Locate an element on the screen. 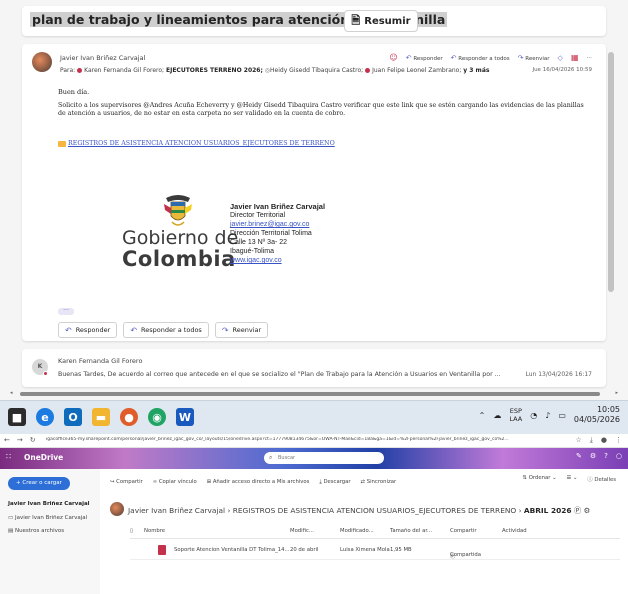 The height and width of the screenshot is (594, 628). add-shortcut-command: ⊞ Añadir acceso directo a Mis archivos is located at coordinates (258, 482).